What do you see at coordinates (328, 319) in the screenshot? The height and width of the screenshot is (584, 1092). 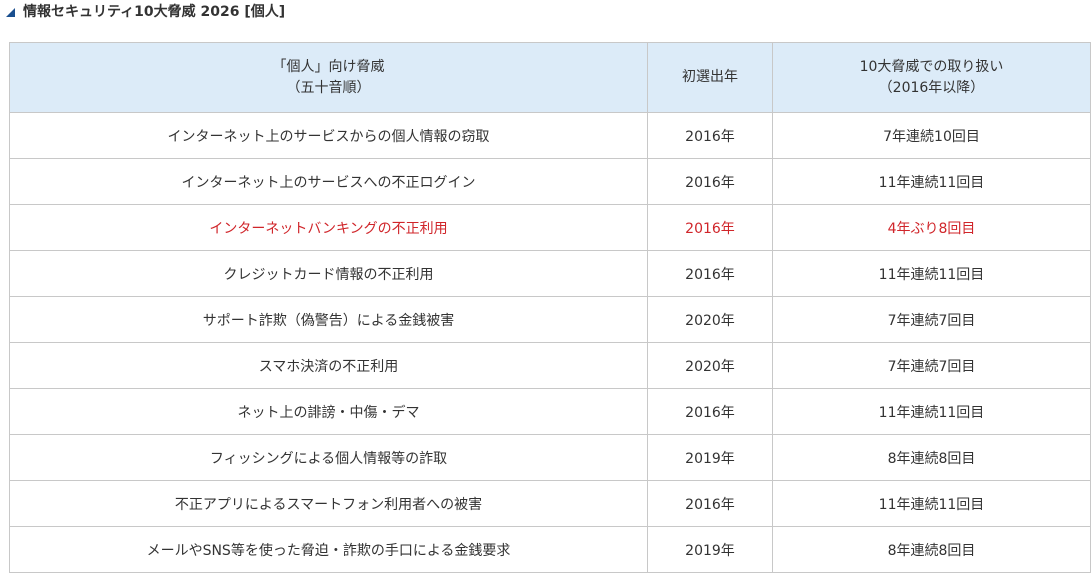 I see `cell-threat: サポート詐欺（偽警告）による金銭被害` at bounding box center [328, 319].